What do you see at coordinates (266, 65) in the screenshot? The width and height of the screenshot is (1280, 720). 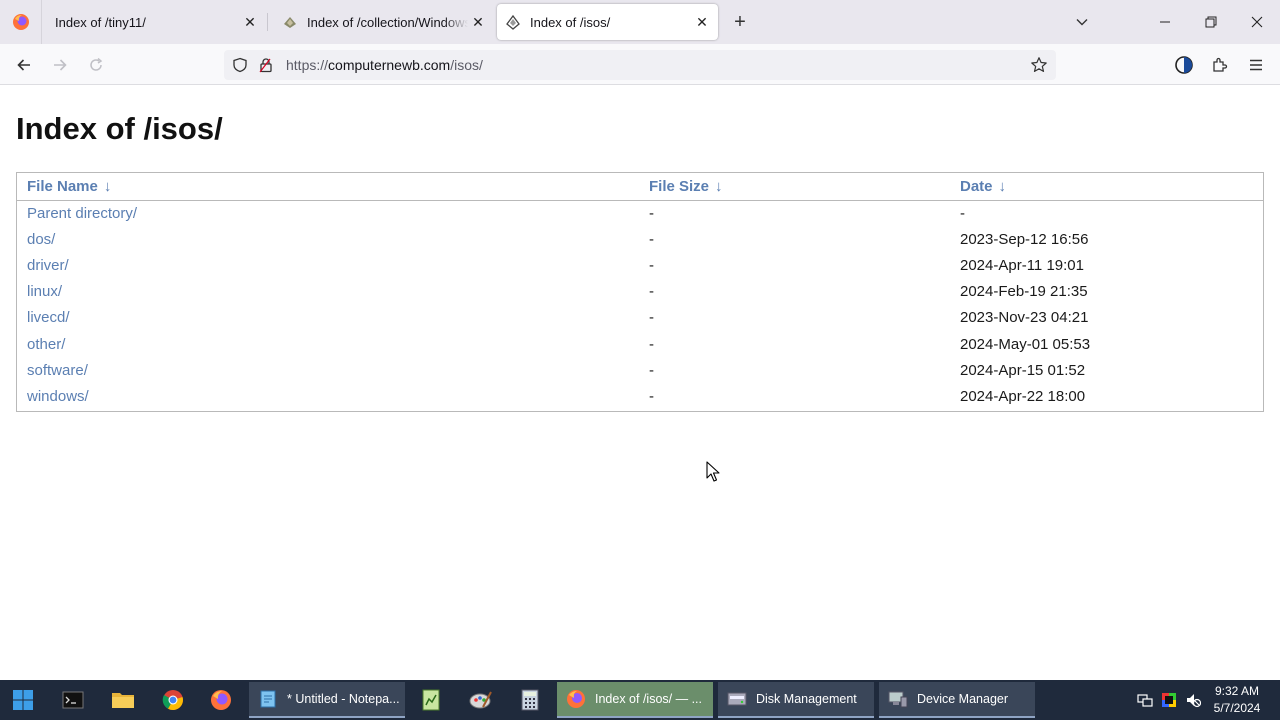 I see `lock-icon` at bounding box center [266, 65].